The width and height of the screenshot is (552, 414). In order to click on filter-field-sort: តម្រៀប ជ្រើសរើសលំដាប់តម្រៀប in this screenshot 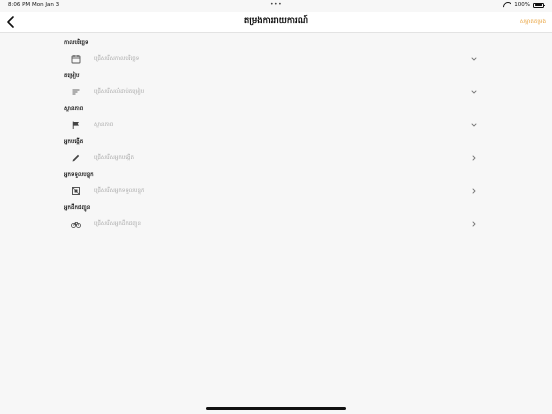, I will do `click(274, 88)`.